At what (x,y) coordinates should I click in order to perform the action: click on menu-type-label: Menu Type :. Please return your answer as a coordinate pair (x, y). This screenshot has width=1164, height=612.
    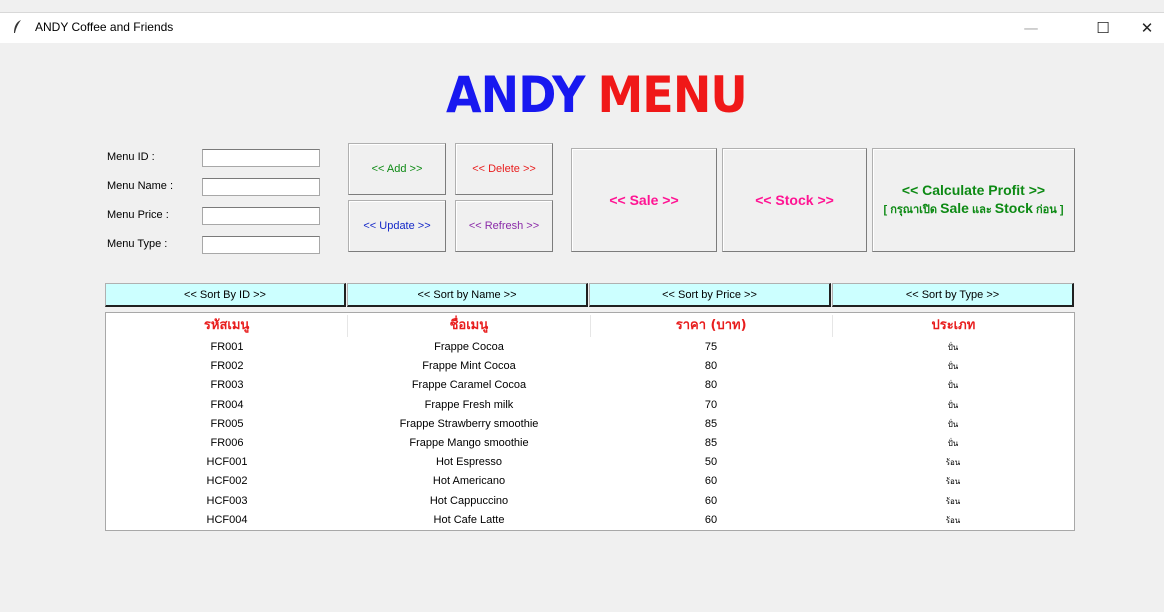
    Looking at the image, I should click on (137, 244).